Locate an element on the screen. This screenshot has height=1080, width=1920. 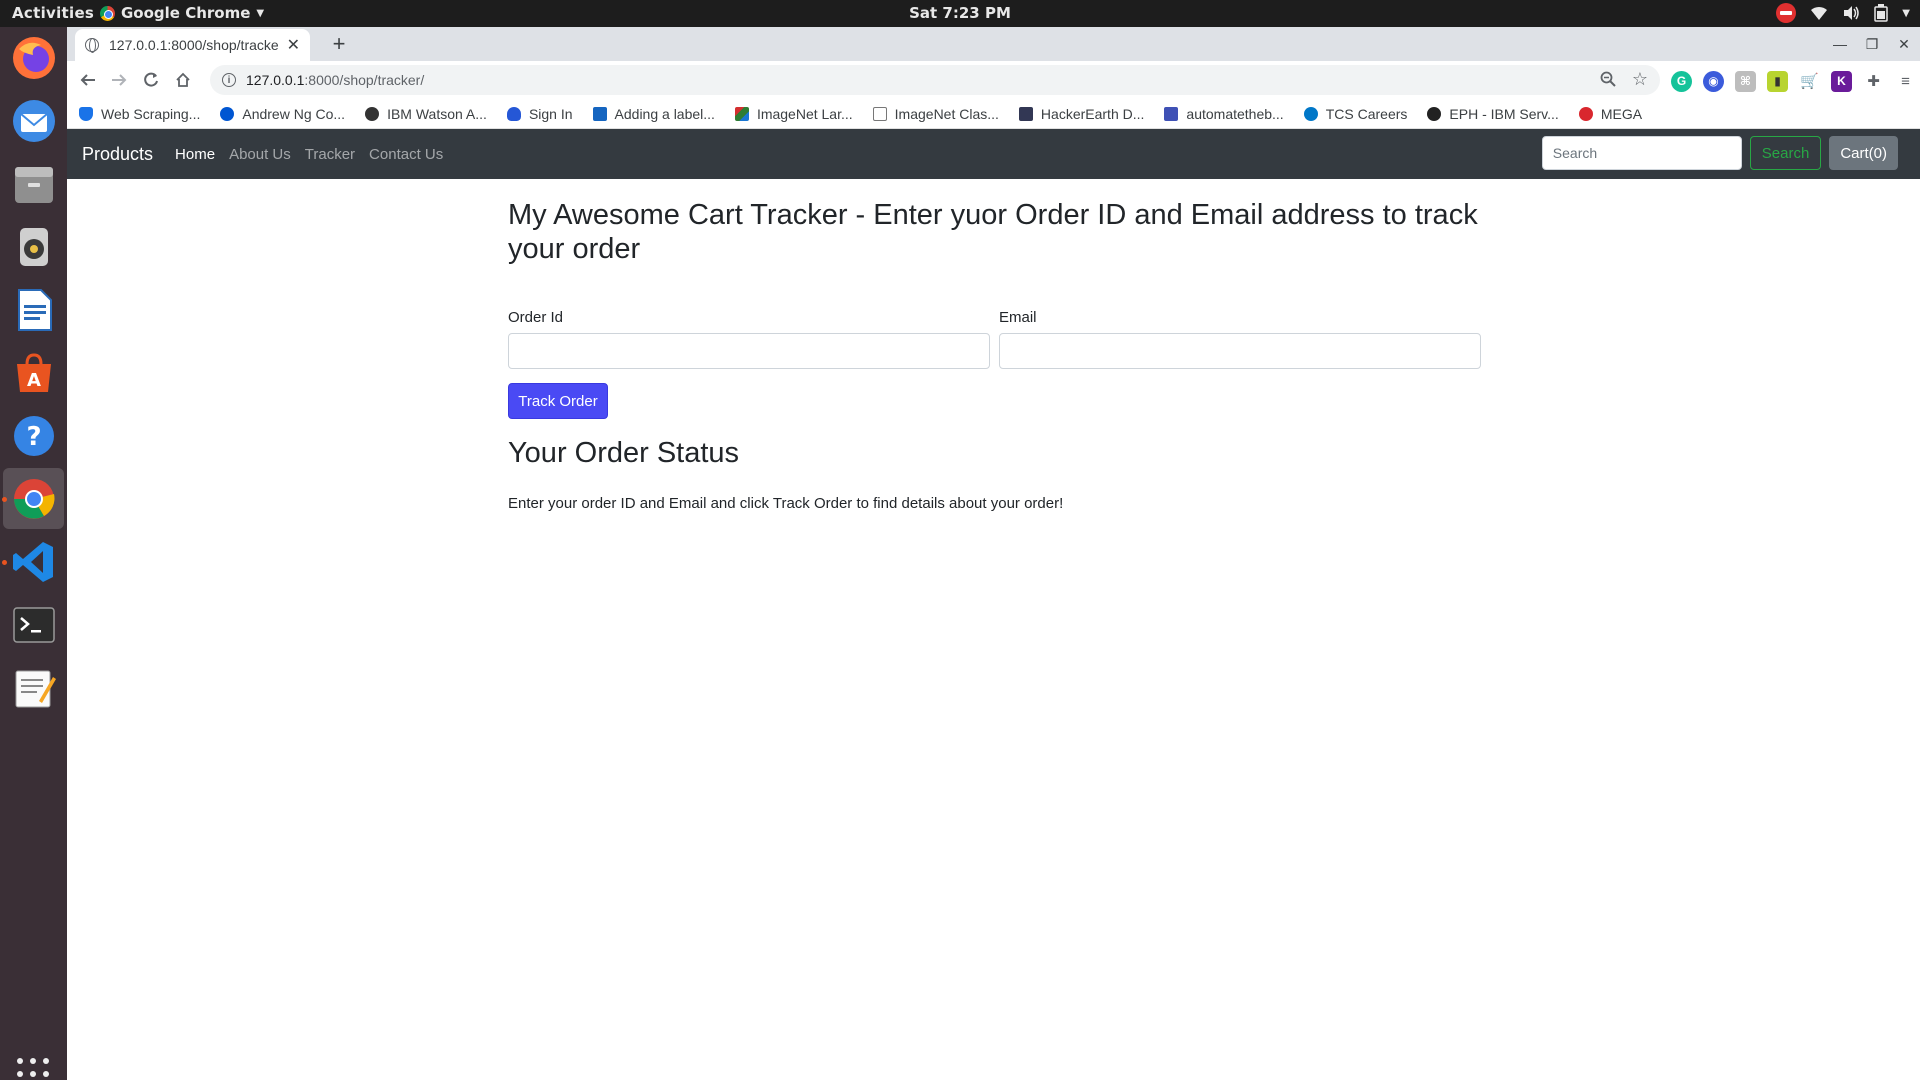
bookmark-star-icon: ☆ is located at coordinates (1640, 79).